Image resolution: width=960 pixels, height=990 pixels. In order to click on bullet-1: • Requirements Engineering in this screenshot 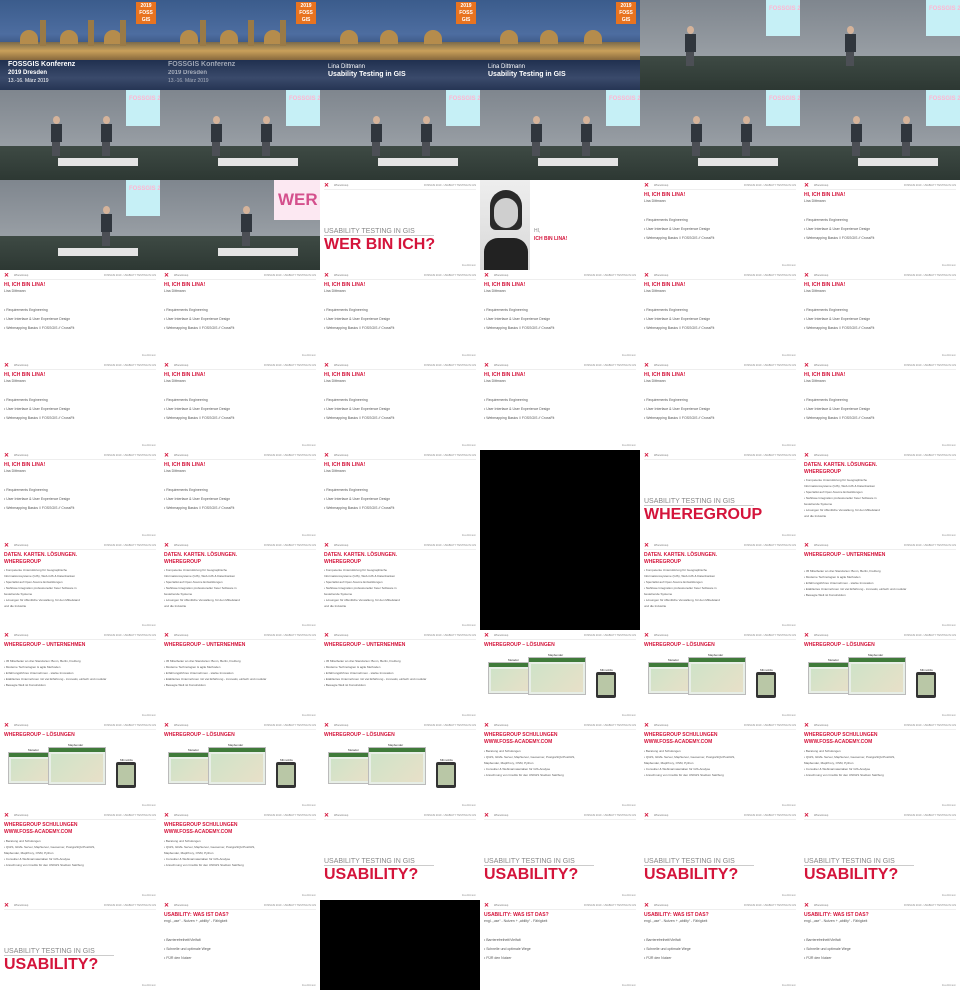, I will do `click(26, 490)`.